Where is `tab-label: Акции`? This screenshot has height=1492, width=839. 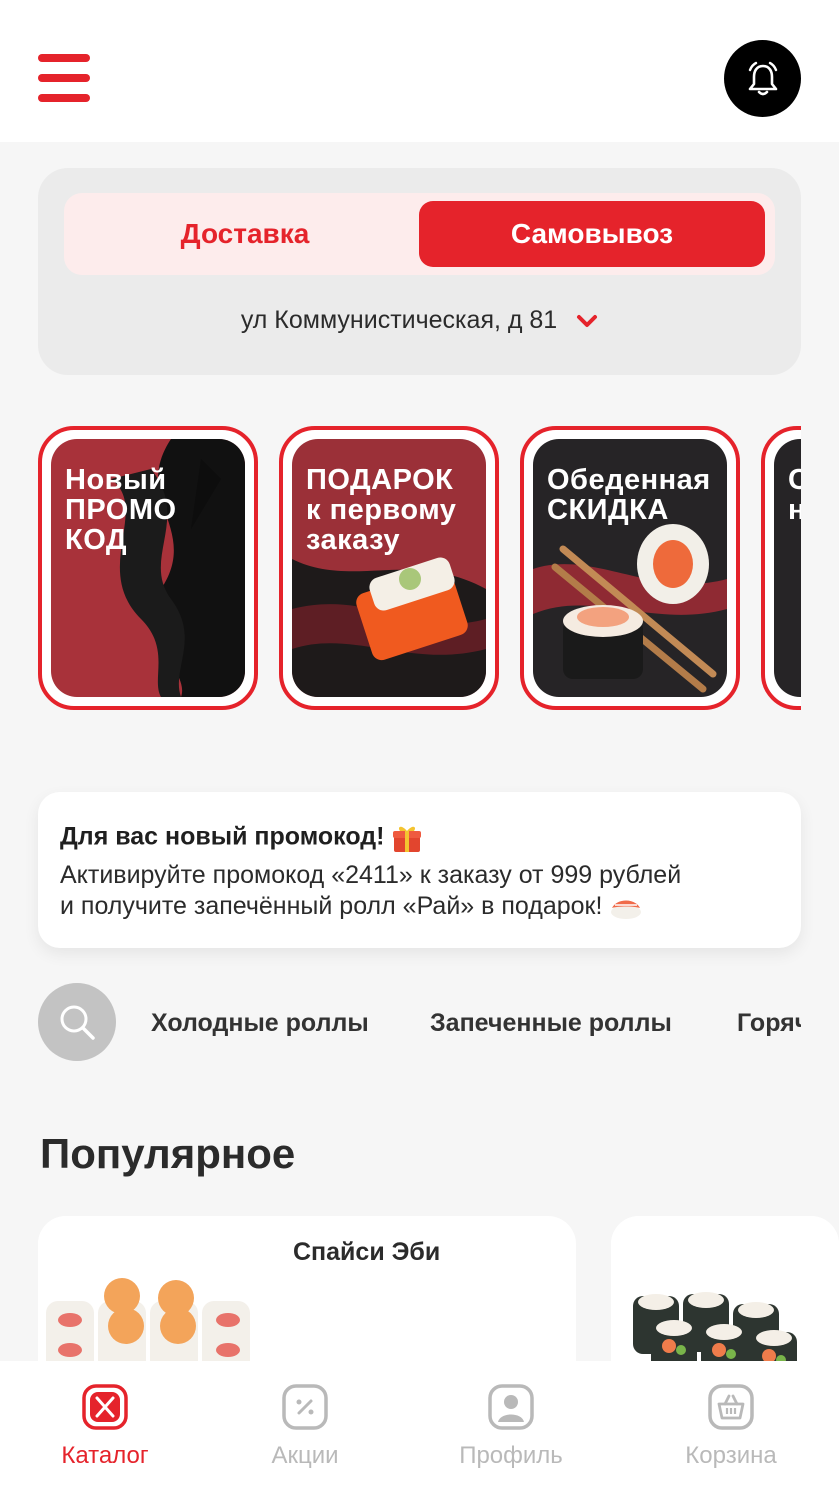
tab-label: Акции is located at coordinates (305, 1455).